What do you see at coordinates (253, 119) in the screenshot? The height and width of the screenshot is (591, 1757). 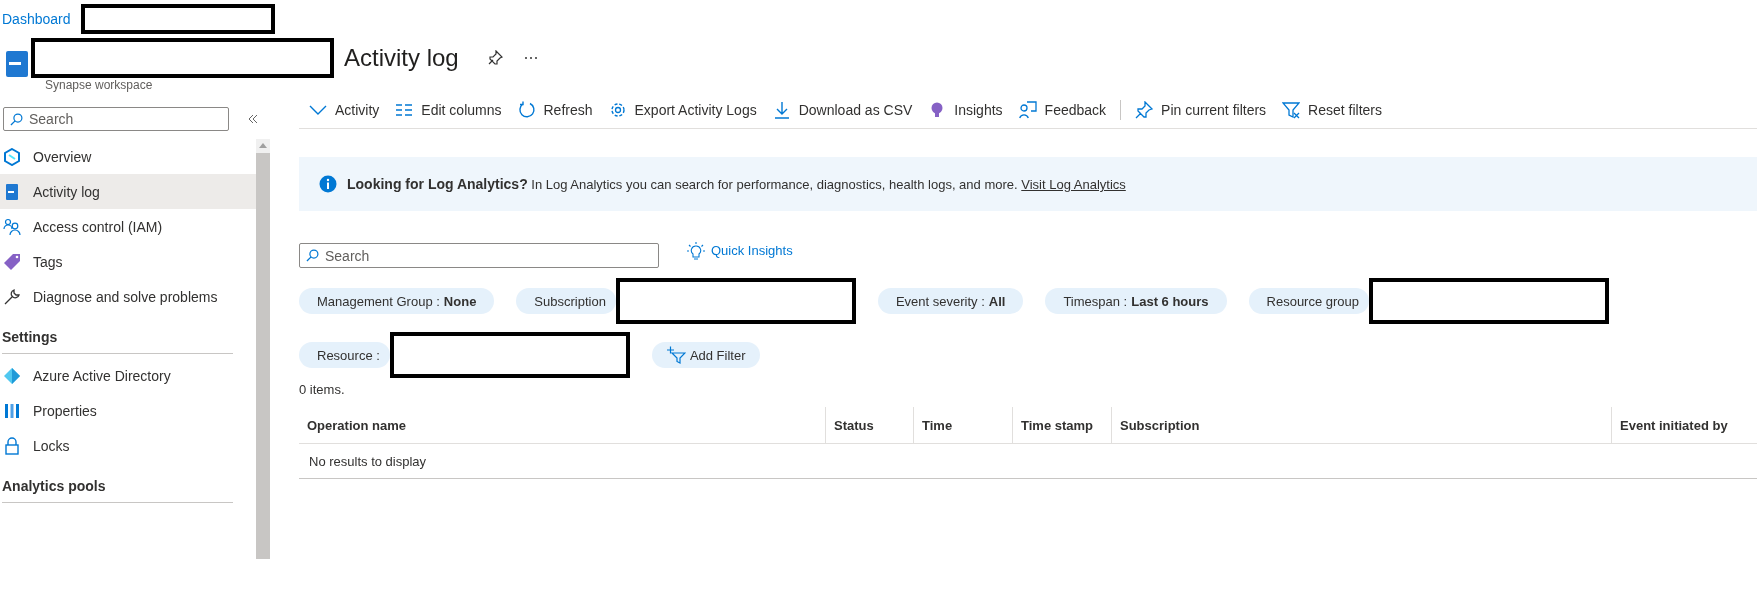 I see `collapse-icon` at bounding box center [253, 119].